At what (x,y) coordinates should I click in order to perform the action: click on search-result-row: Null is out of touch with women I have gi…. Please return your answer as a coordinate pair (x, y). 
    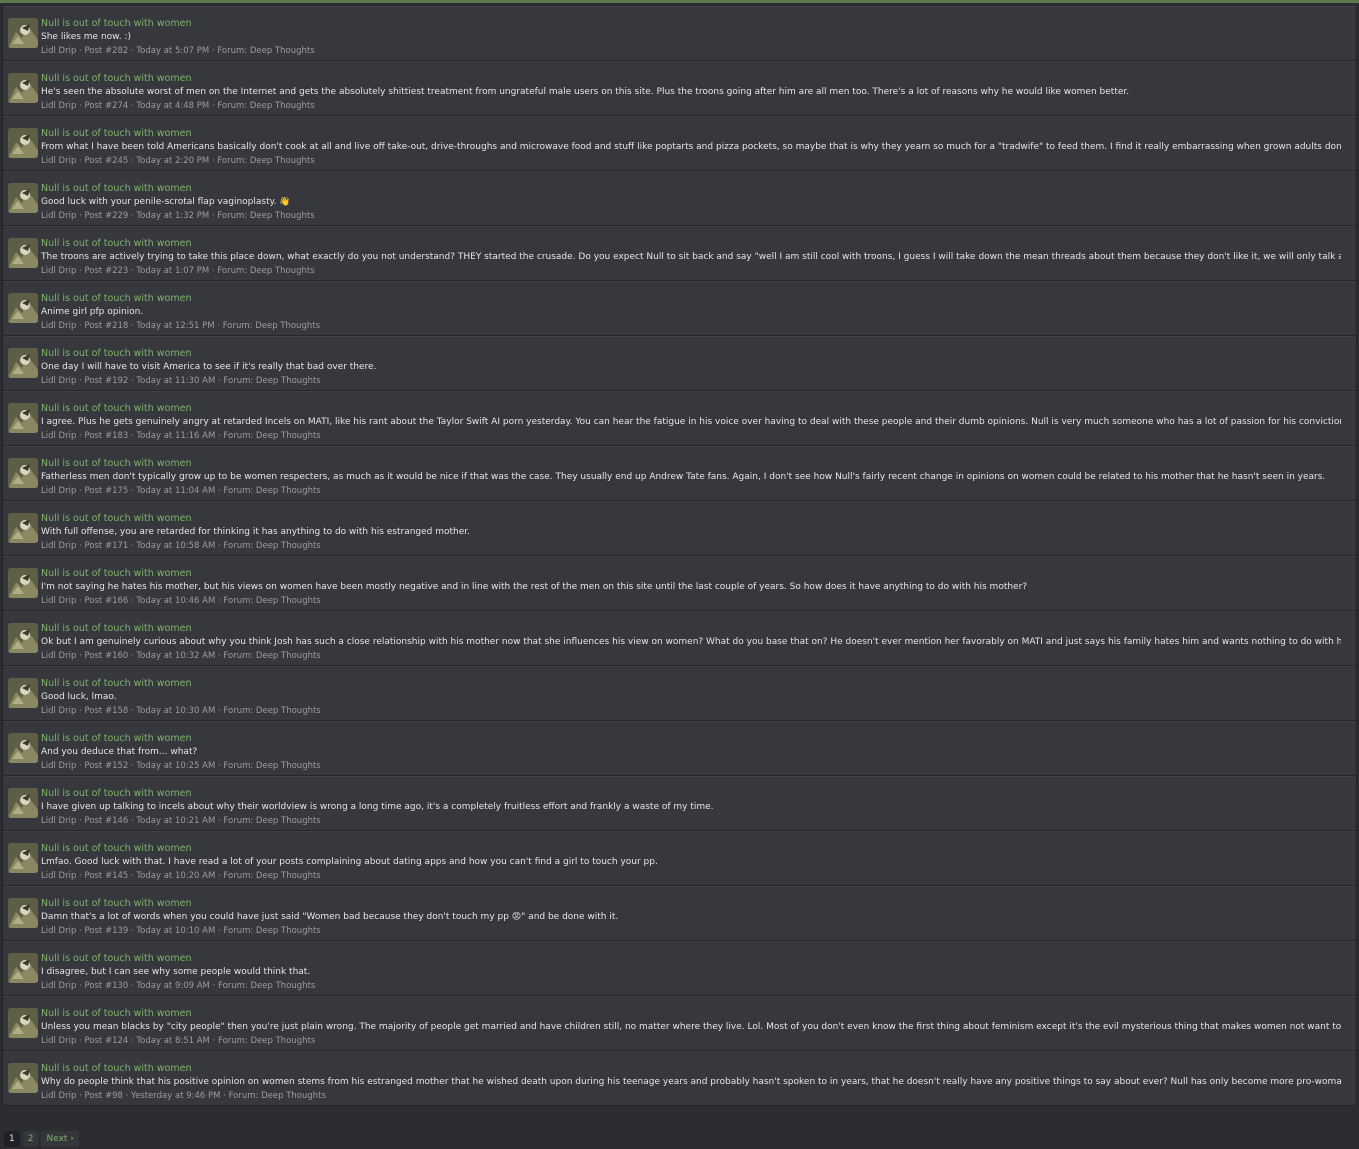
    Looking at the image, I should click on (679, 803).